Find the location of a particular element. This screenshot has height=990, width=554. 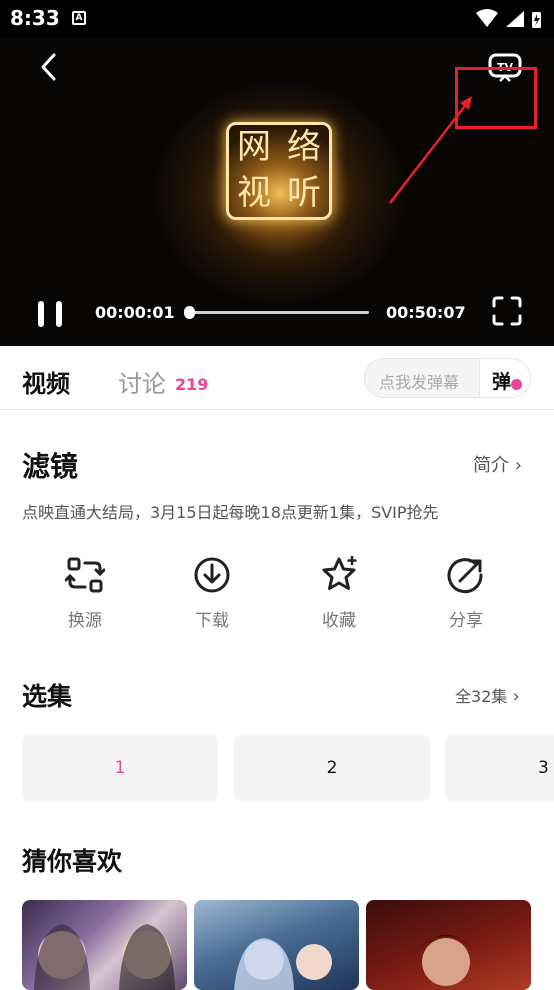

discuss-count-badge: 219 is located at coordinates (192, 384).